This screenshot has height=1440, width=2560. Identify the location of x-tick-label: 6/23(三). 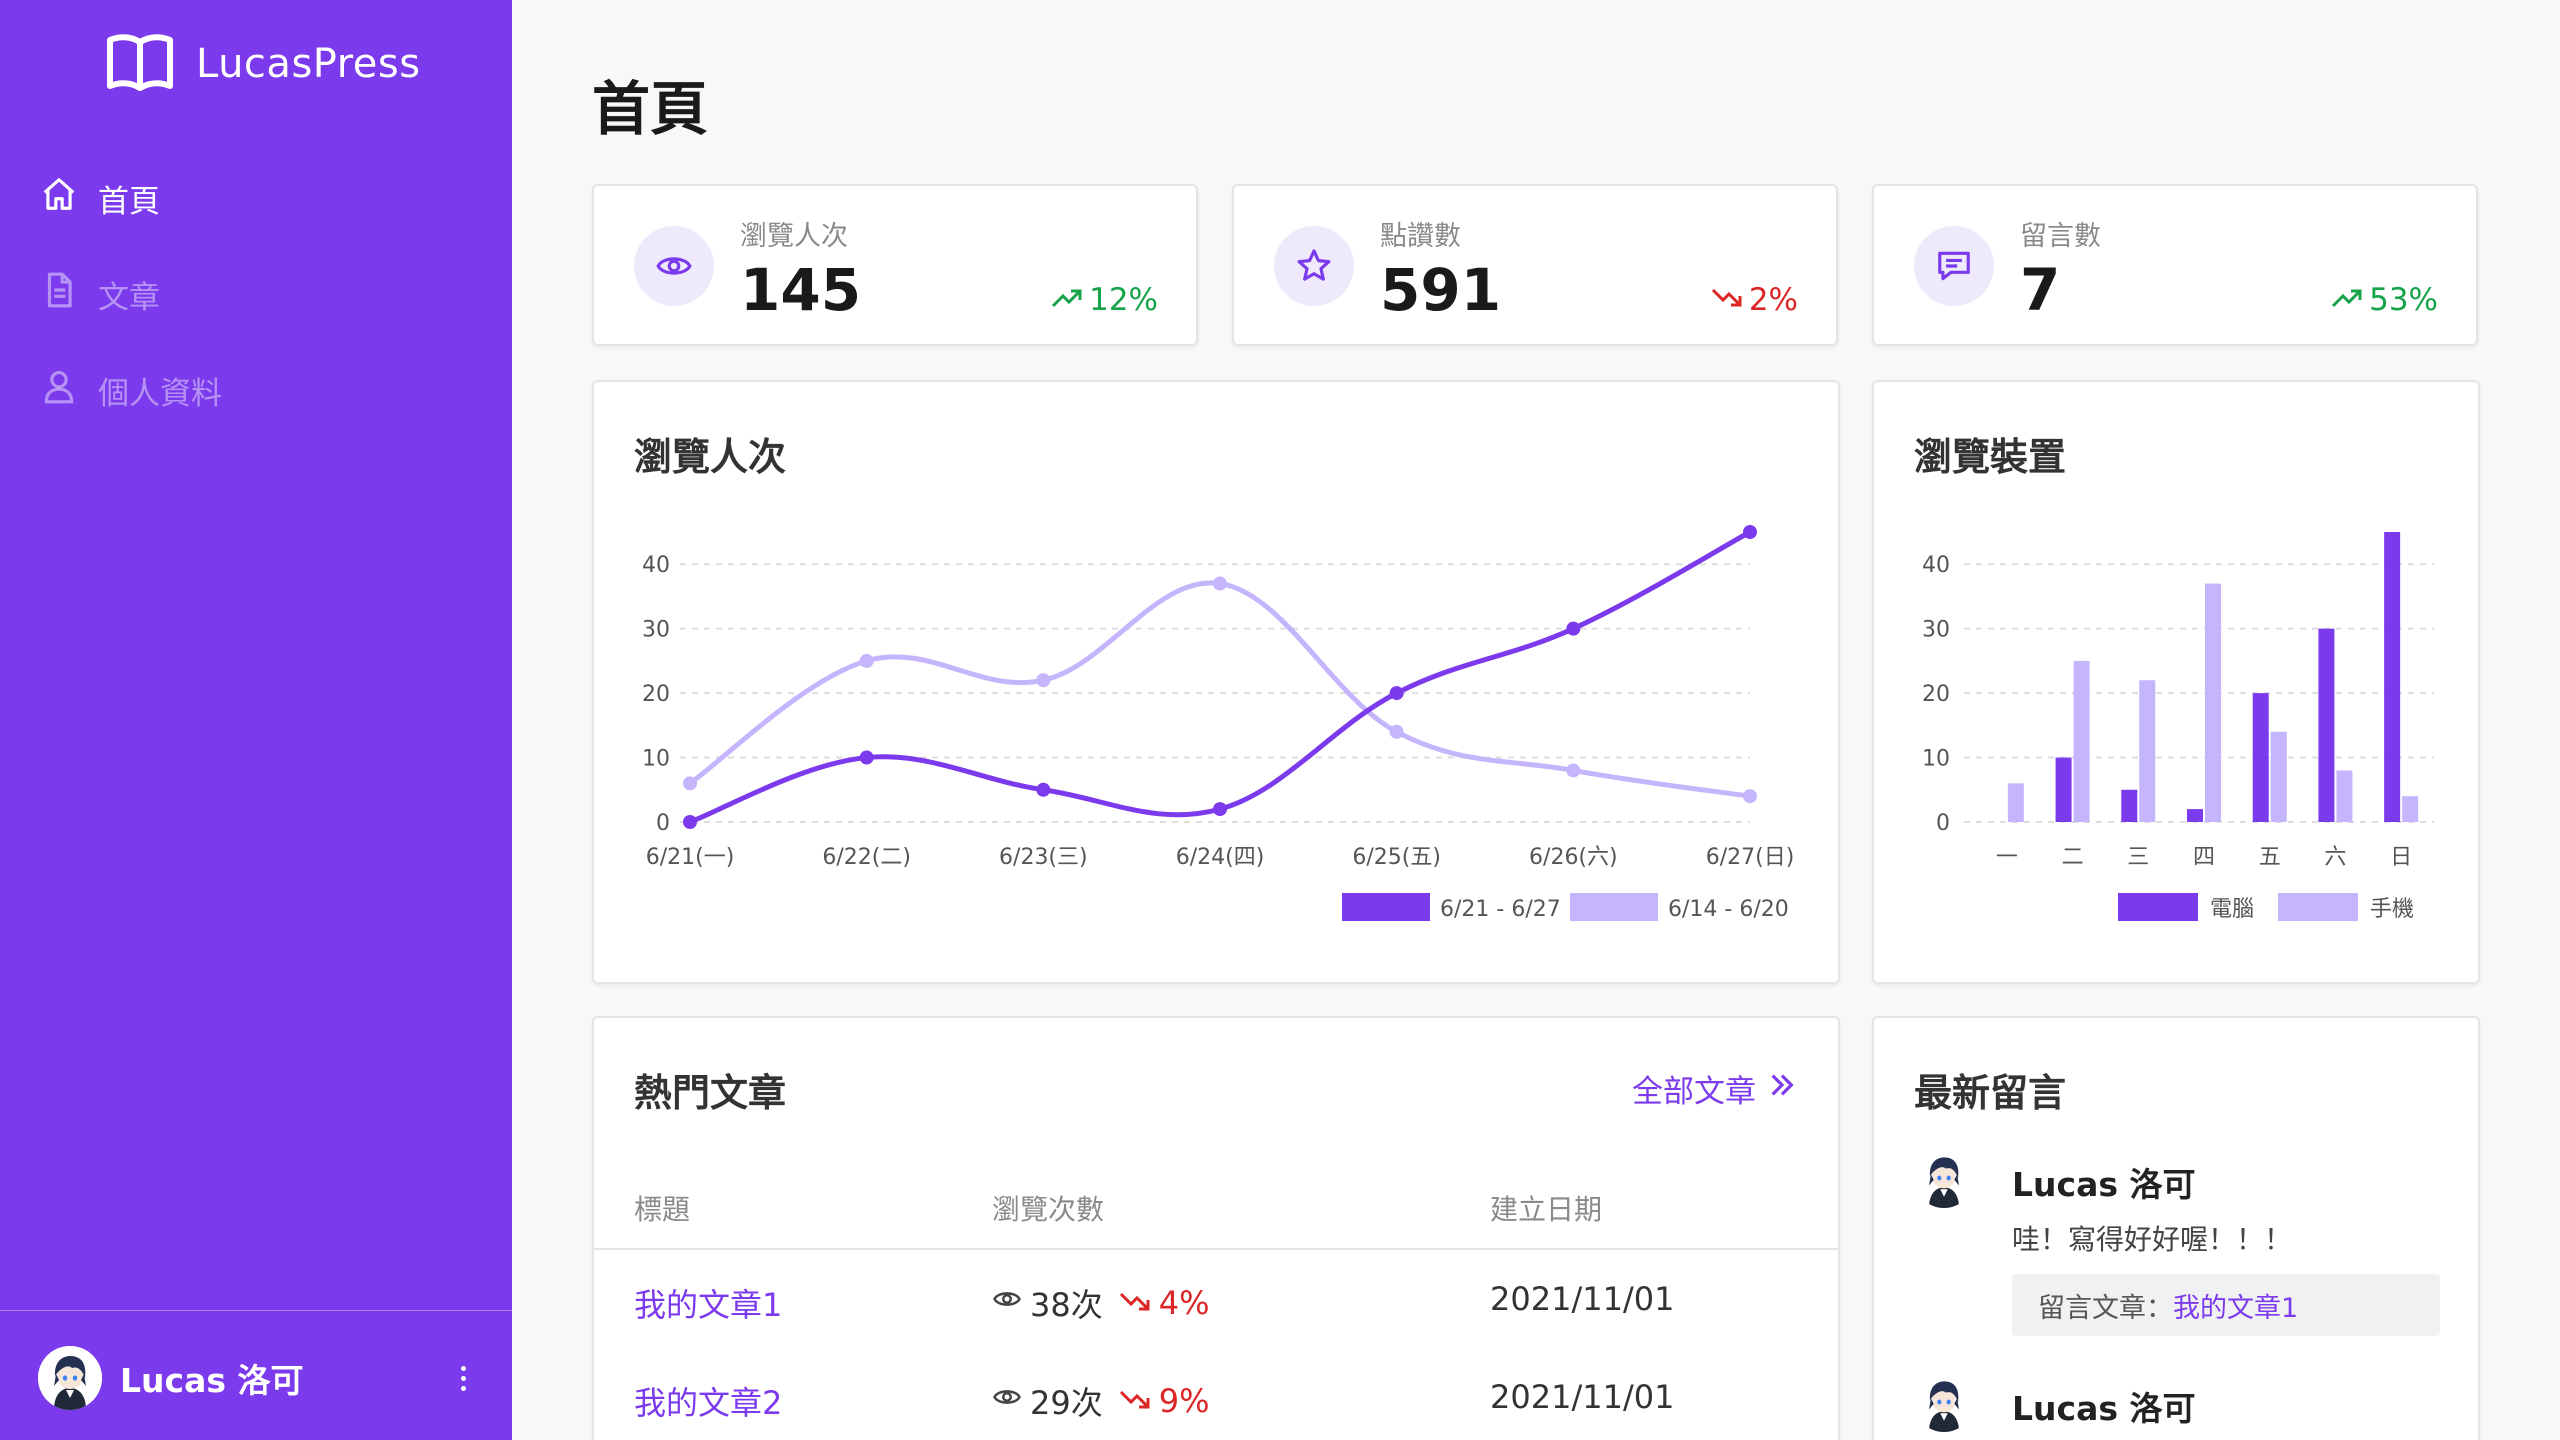
(1043, 857).